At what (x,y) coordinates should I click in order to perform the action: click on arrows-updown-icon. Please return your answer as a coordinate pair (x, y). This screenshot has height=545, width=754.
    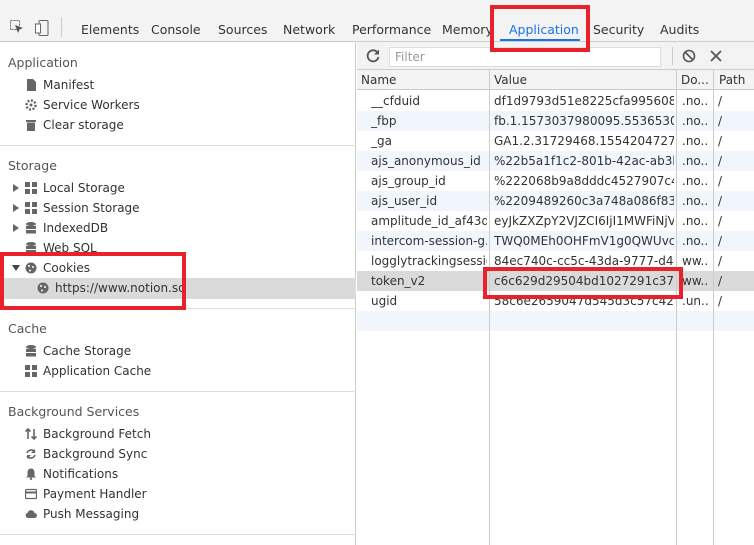
    Looking at the image, I should click on (31, 434).